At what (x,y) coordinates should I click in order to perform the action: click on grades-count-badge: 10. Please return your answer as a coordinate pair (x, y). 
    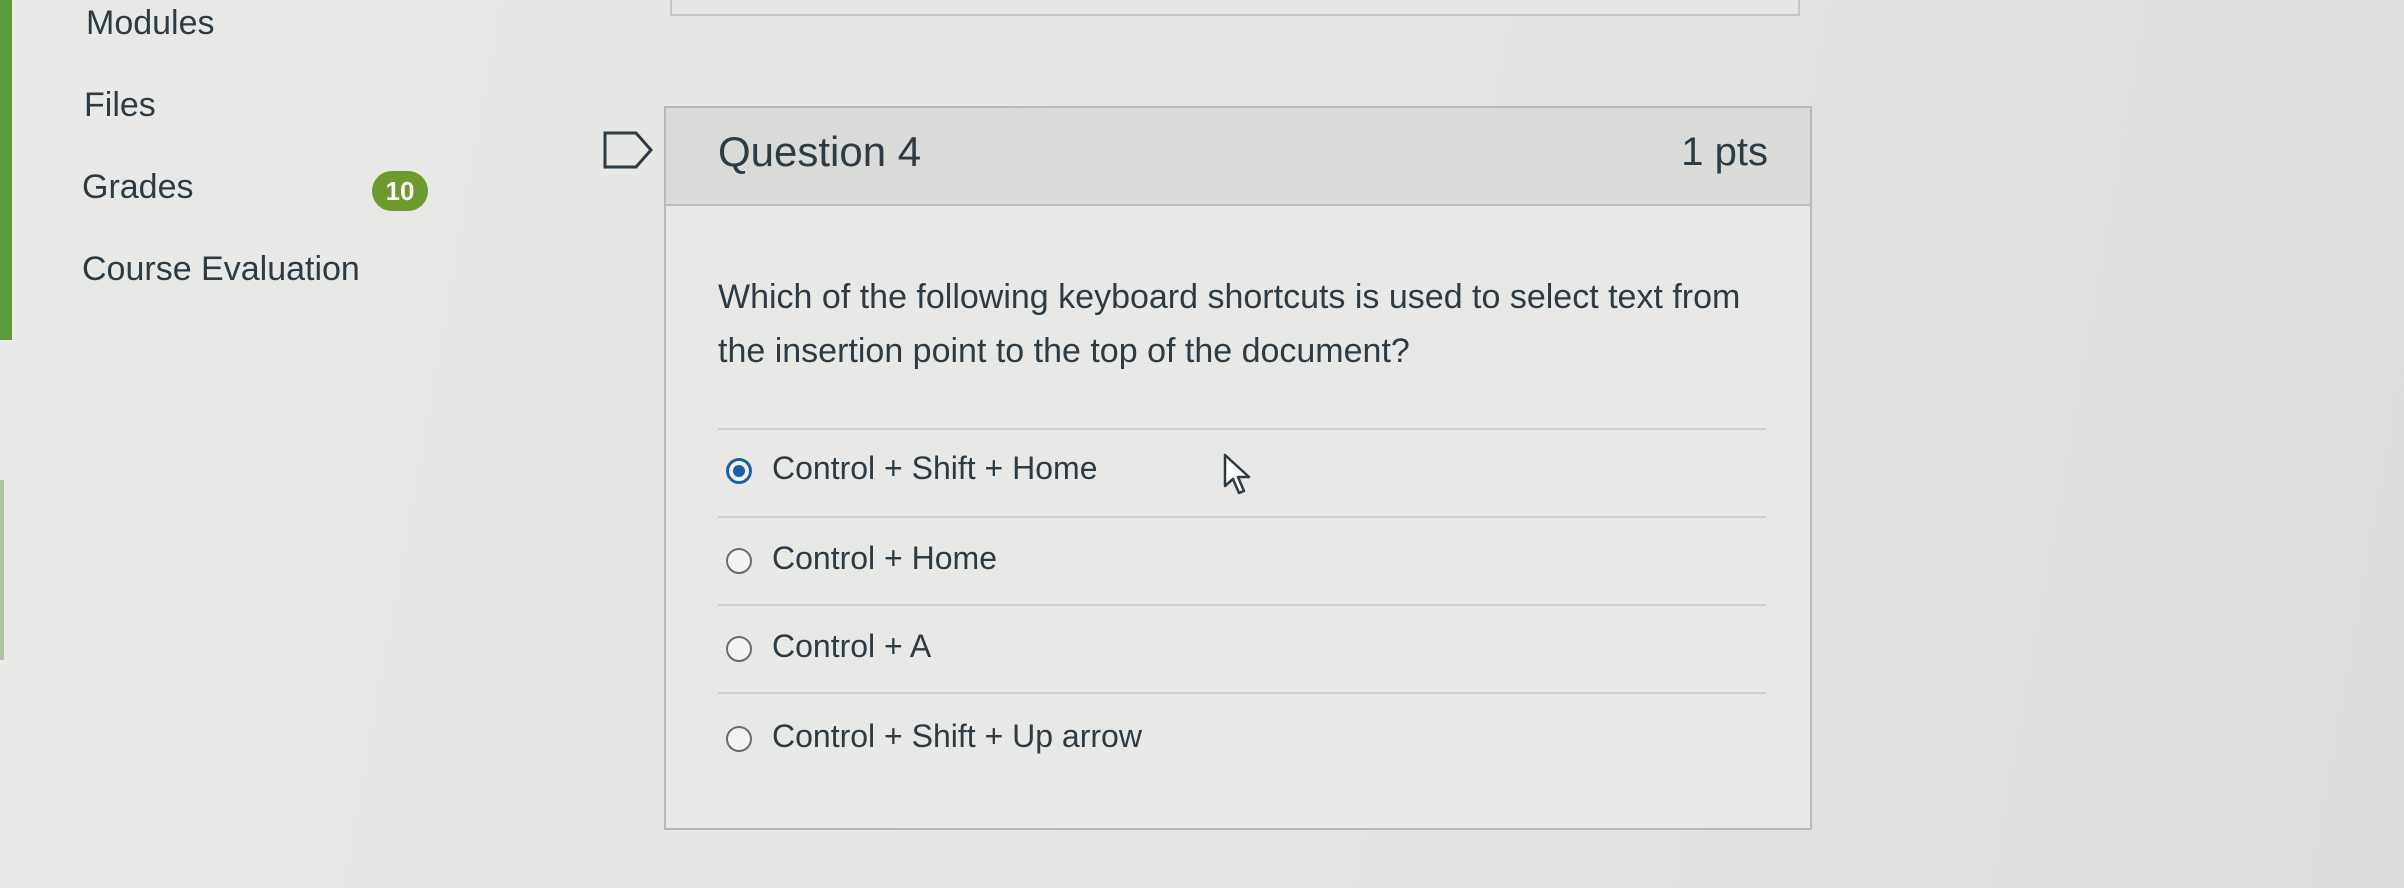
    Looking at the image, I should click on (400, 191).